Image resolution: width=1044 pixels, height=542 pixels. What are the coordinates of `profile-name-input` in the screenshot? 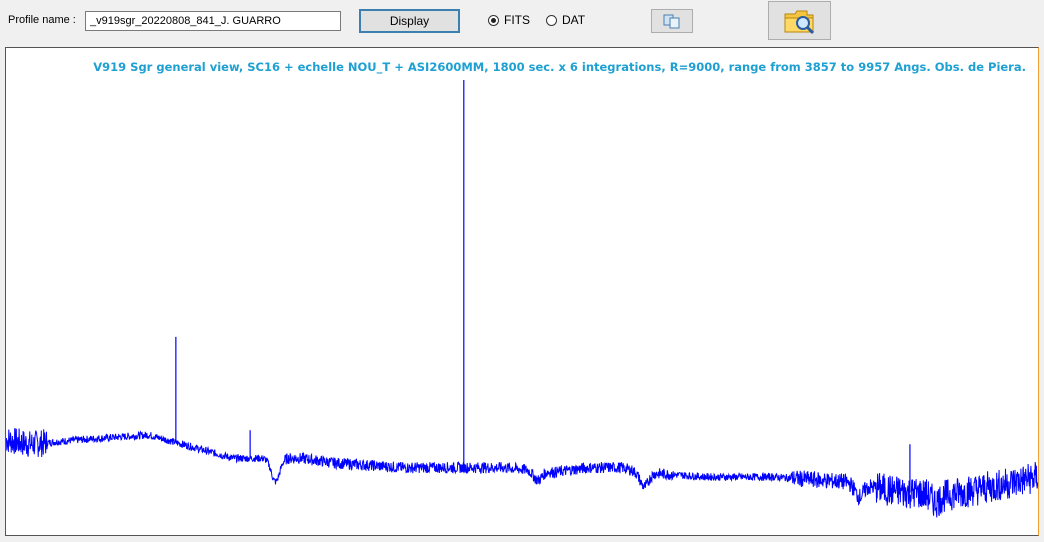 It's located at (213, 21).